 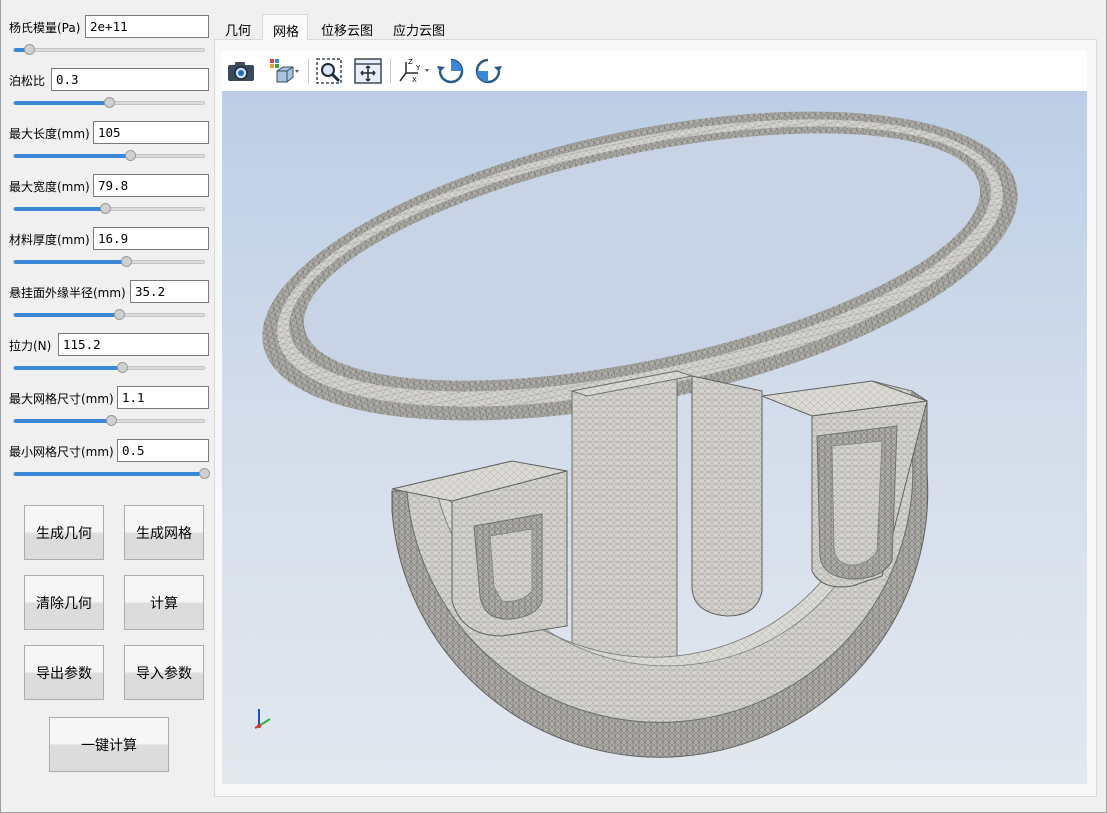 I want to click on tab-label: 位移云图, so click(x=347, y=31).